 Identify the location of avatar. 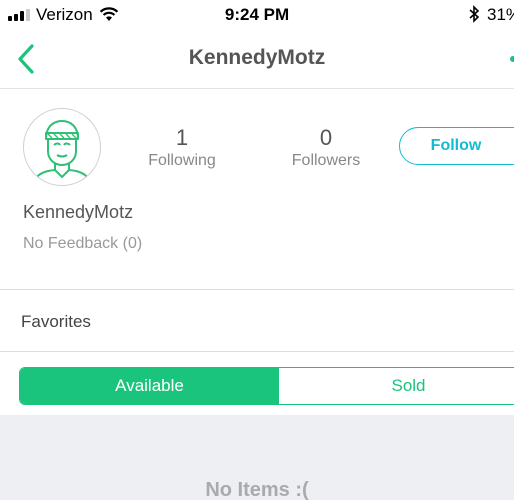
(62, 147).